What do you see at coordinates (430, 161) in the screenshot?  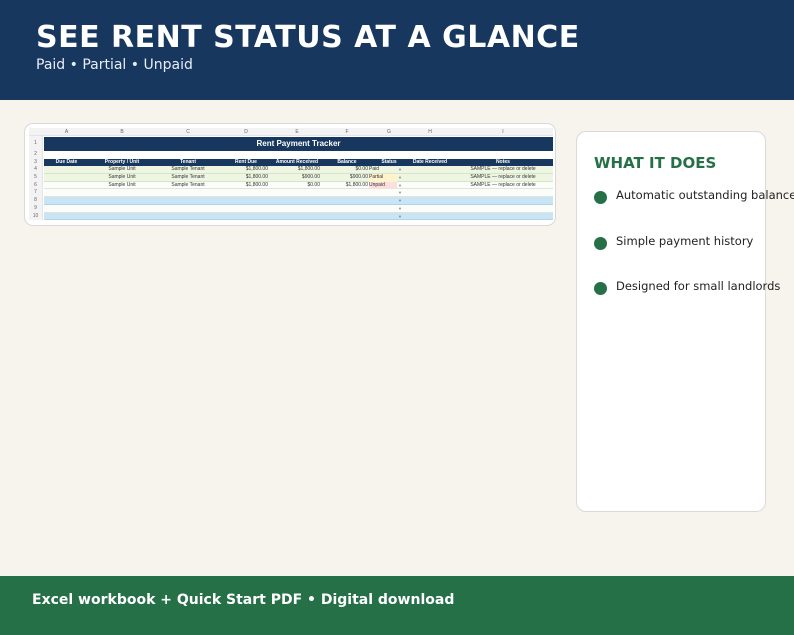 I see `header-cell: Date Received` at bounding box center [430, 161].